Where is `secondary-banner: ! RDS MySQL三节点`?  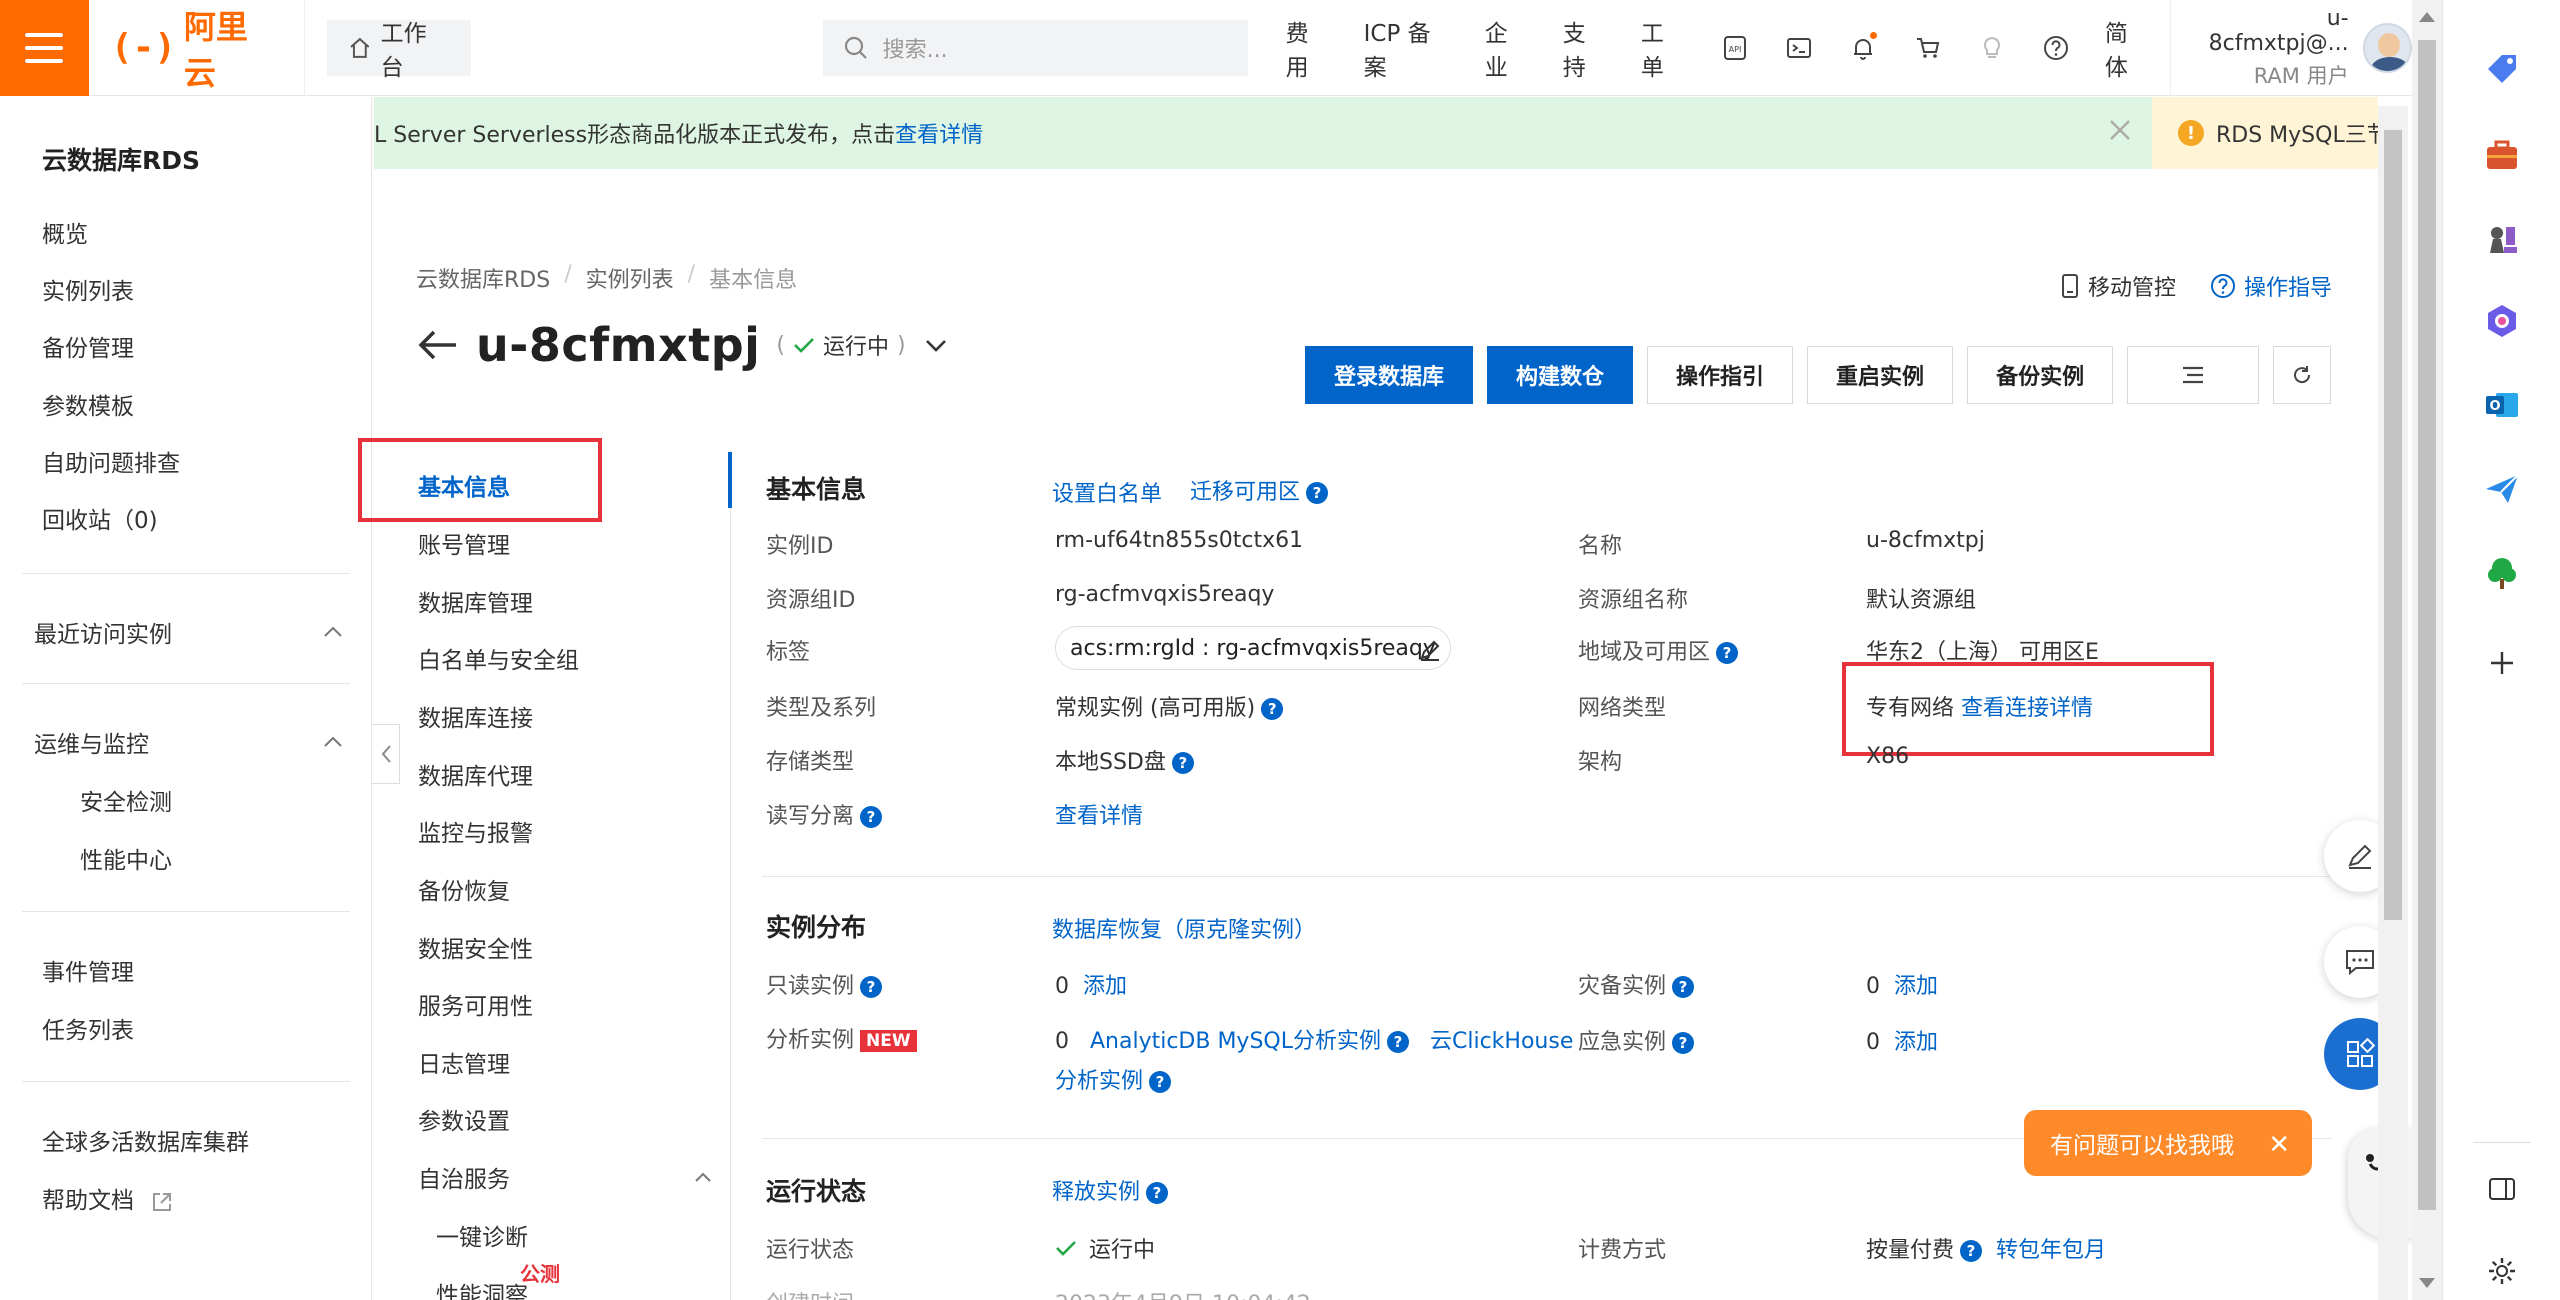 secondary-banner: ! RDS MySQL三节点 is located at coordinates (2265, 133).